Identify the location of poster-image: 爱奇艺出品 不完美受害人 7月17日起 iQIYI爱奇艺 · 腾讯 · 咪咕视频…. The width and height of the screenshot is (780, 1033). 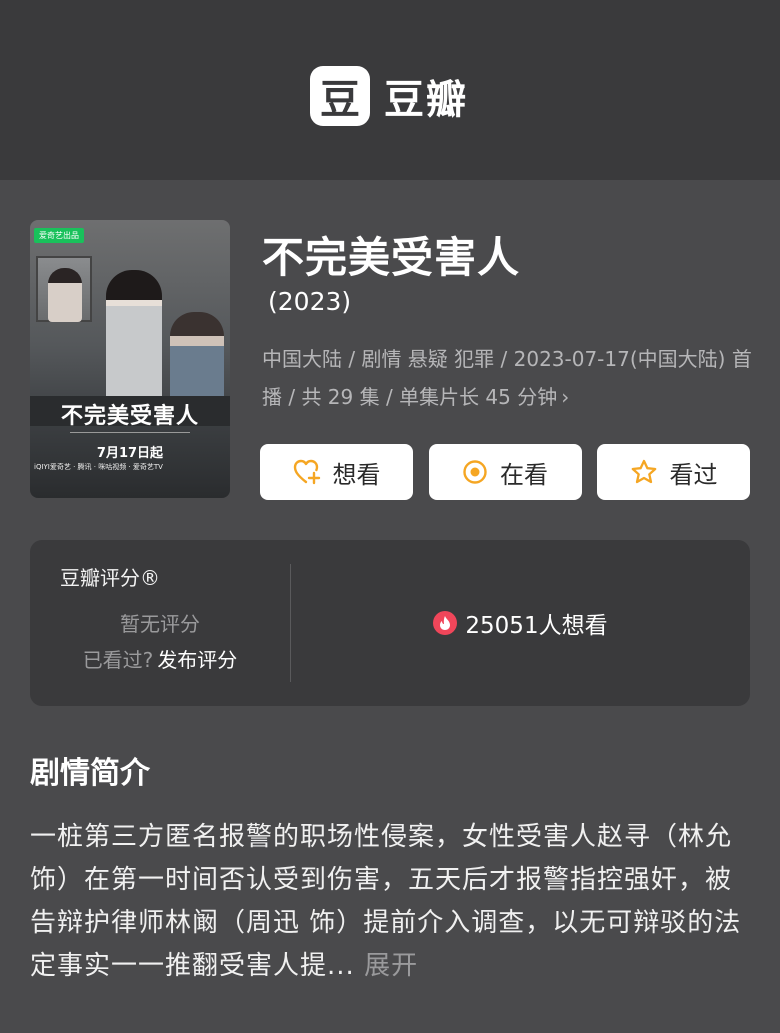
(130, 359).